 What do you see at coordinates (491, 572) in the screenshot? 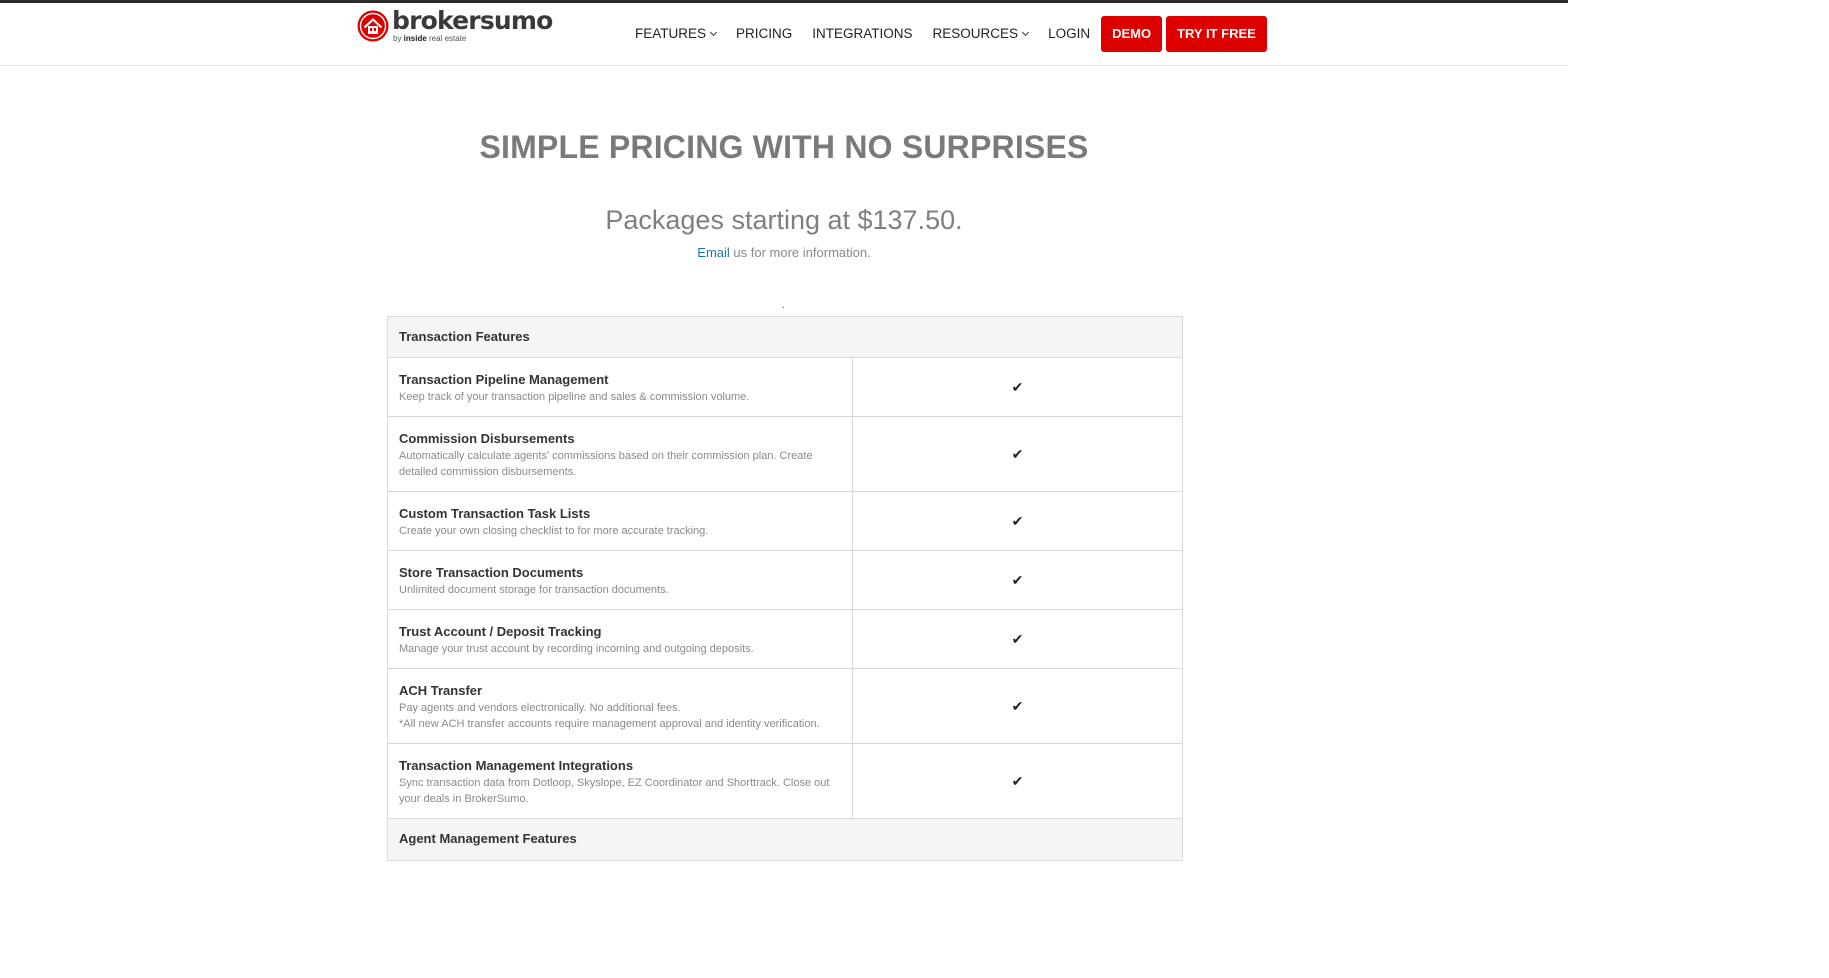
I see `feature-title: Store Transaction Documents` at bounding box center [491, 572].